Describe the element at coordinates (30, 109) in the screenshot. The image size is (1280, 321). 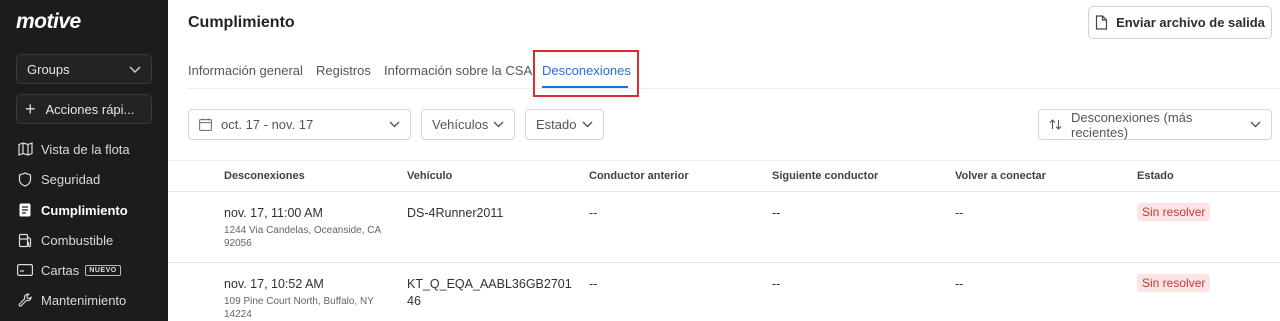
I see `plus-icon: +` at that location.